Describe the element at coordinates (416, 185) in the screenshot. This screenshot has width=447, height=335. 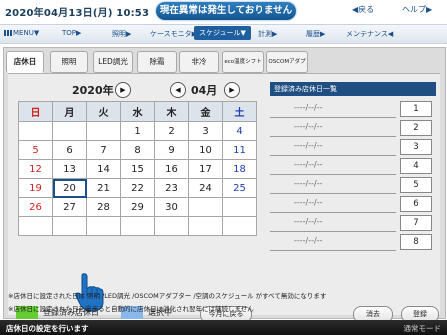
I see `list-number-button: 5` at that location.